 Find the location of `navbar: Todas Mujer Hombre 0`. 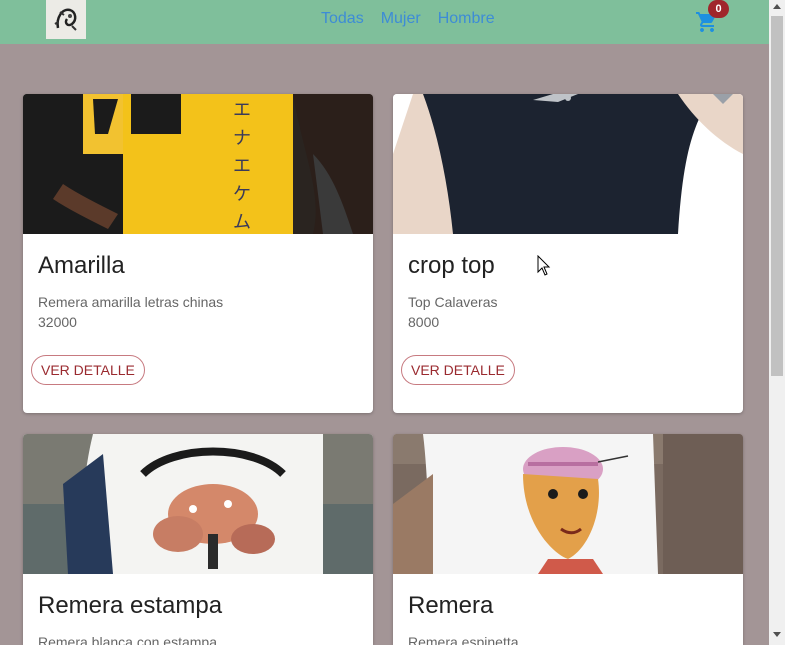

navbar: Todas Mujer Hombre 0 is located at coordinates (384, 22).